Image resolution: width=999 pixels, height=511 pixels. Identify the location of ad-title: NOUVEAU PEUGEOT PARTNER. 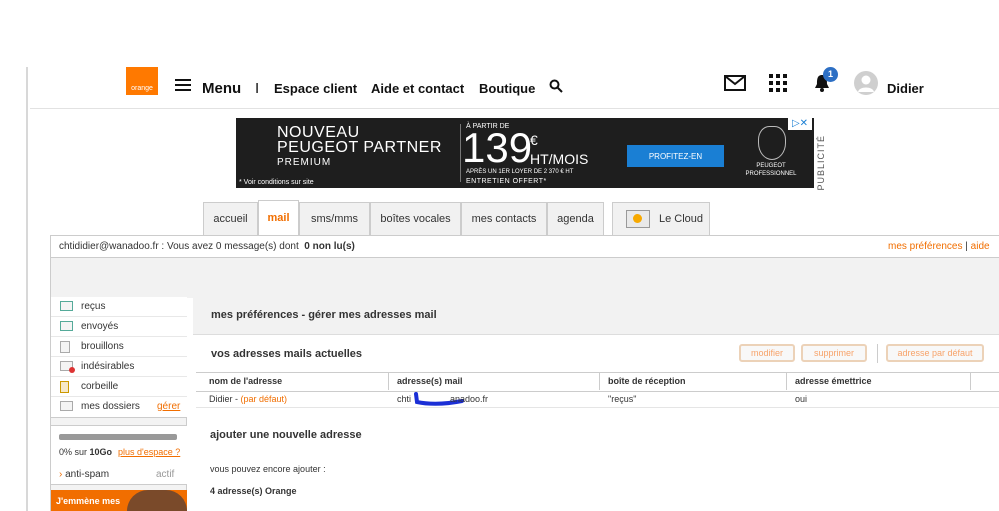
(359, 140).